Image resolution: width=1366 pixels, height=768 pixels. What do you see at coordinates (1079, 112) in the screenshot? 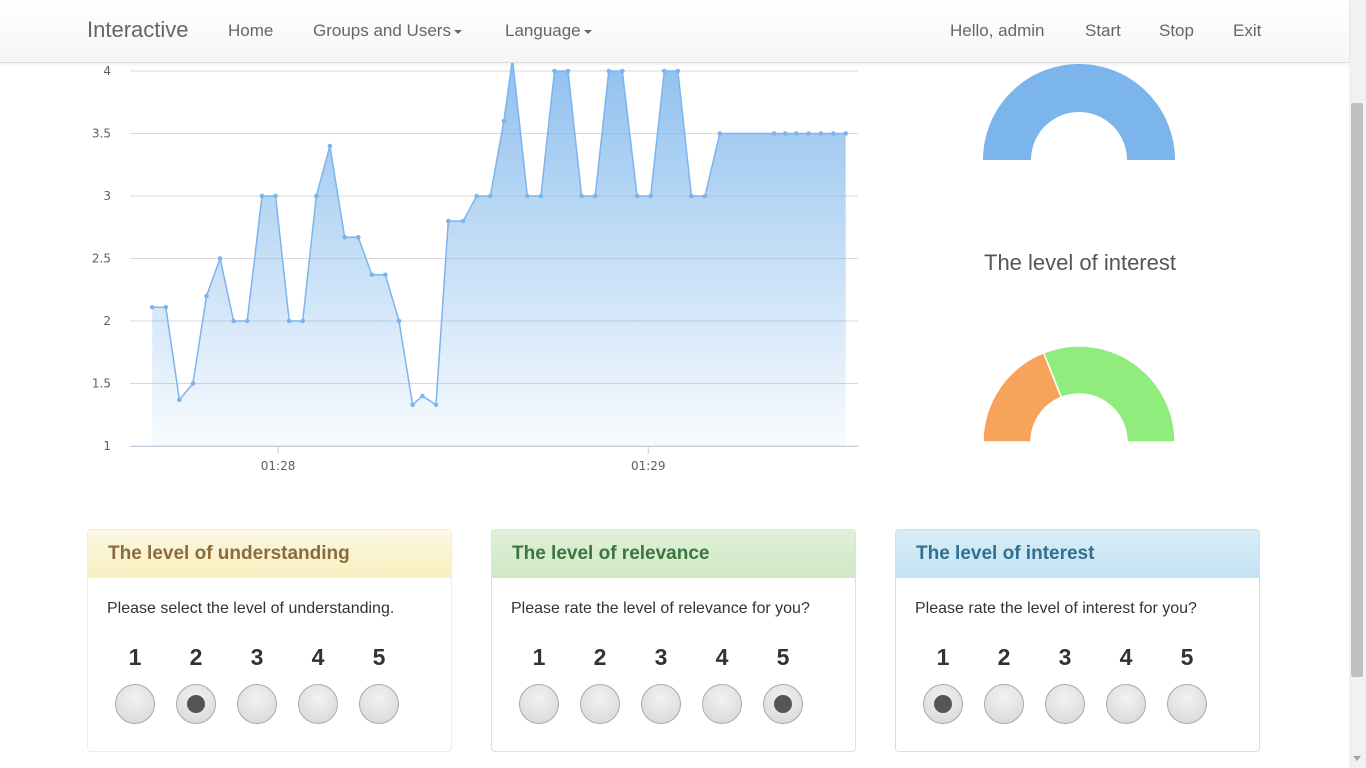
I see `gauge-top-arc` at bounding box center [1079, 112].